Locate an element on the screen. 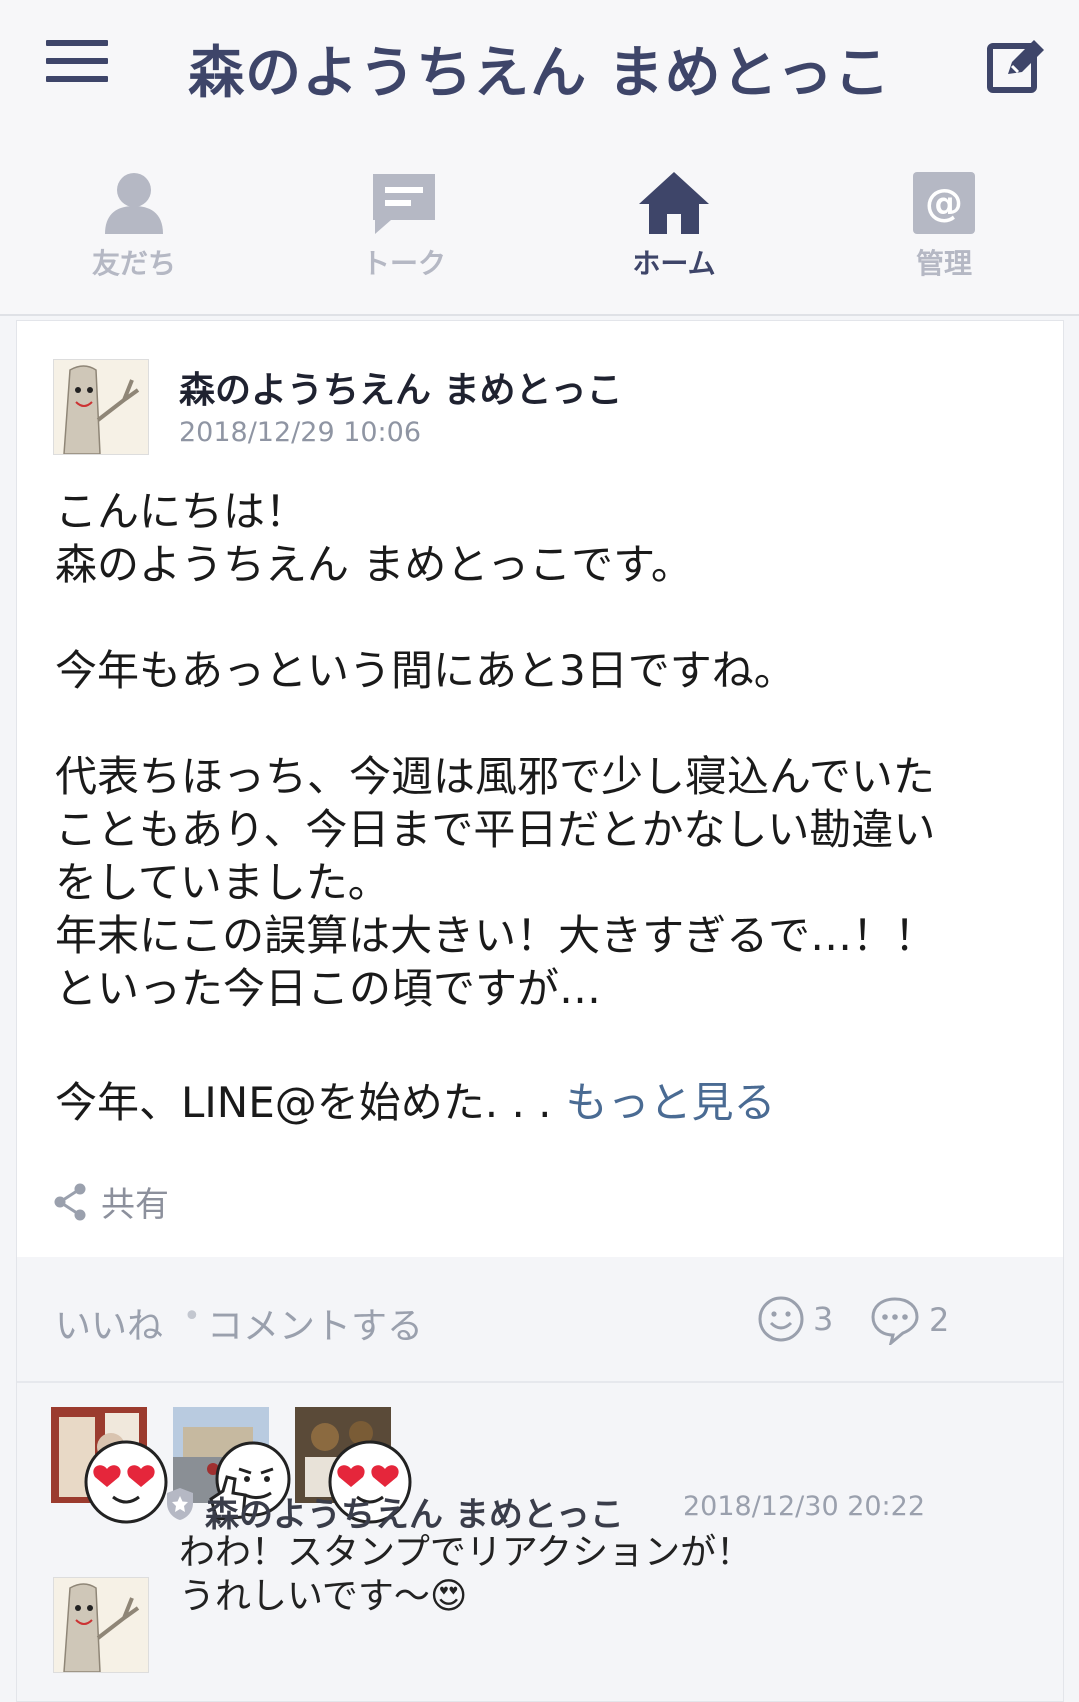  share-button: 共有 is located at coordinates (111, 1201).